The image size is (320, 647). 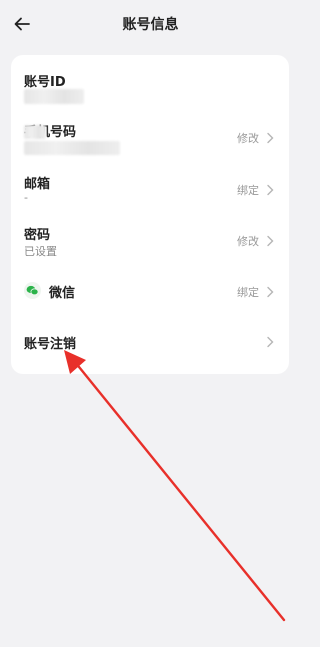 I want to click on row-email: 邮箱 - 绑定, so click(x=150, y=189).